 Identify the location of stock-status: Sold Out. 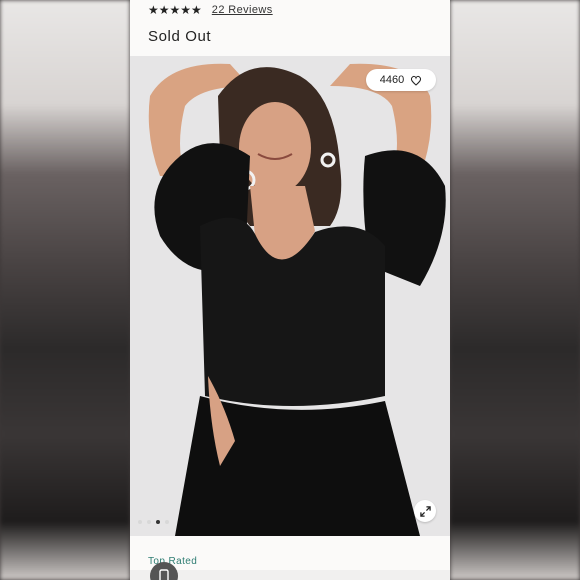
(180, 36).